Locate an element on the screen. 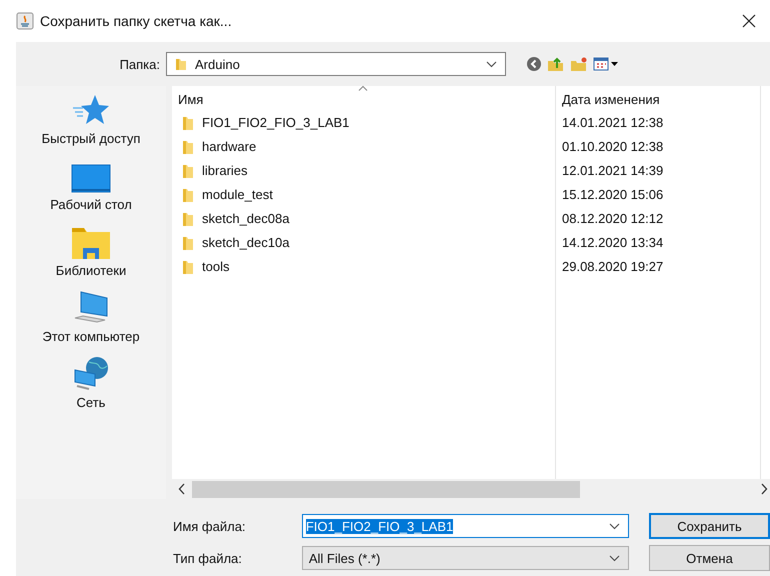 The width and height of the screenshot is (770, 576). horizontal-scrollbar is located at coordinates (471, 489).